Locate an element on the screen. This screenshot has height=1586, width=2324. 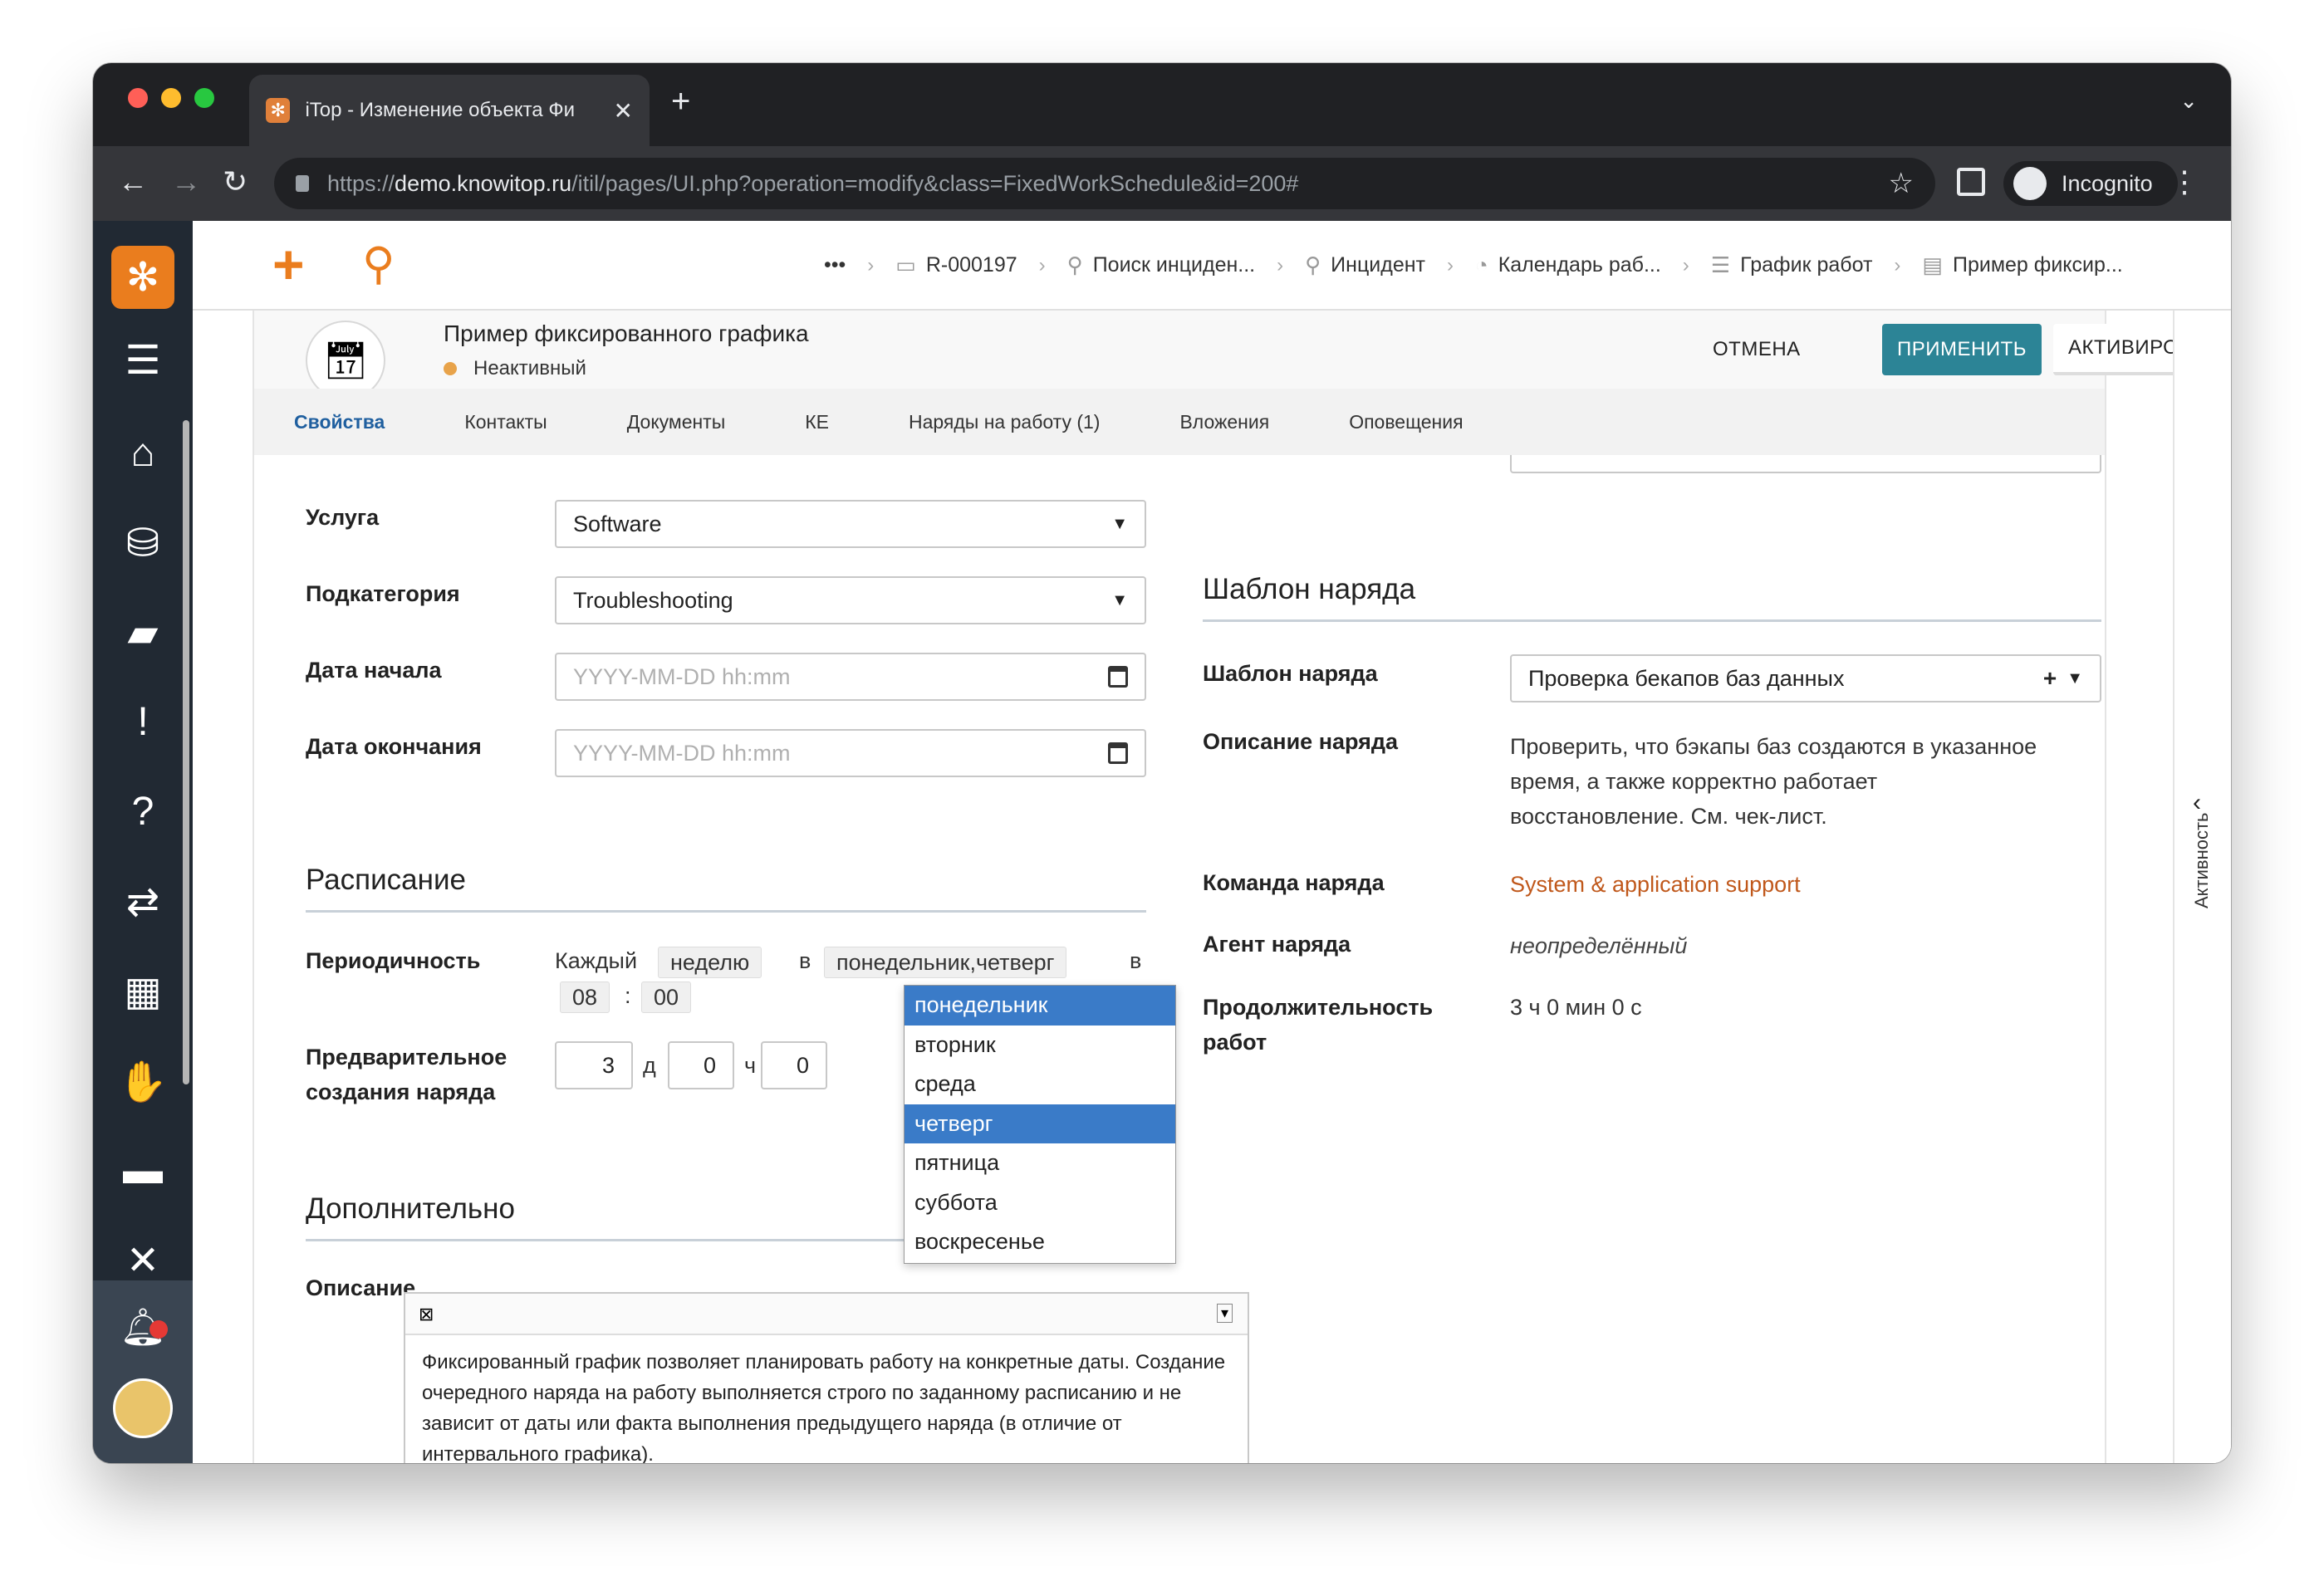
itop-logo: ✻ is located at coordinates (143, 277).